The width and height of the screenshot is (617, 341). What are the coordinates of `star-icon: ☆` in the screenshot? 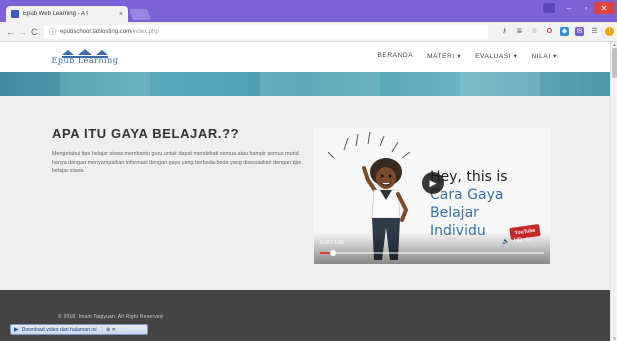 It's located at (534, 31).